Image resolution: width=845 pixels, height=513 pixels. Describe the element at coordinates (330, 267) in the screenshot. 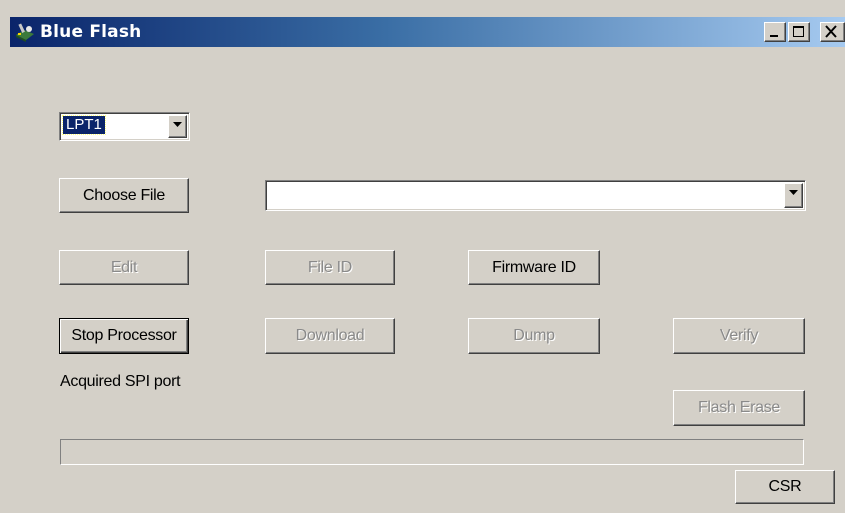

I see `file-id-button: File ID` at that location.